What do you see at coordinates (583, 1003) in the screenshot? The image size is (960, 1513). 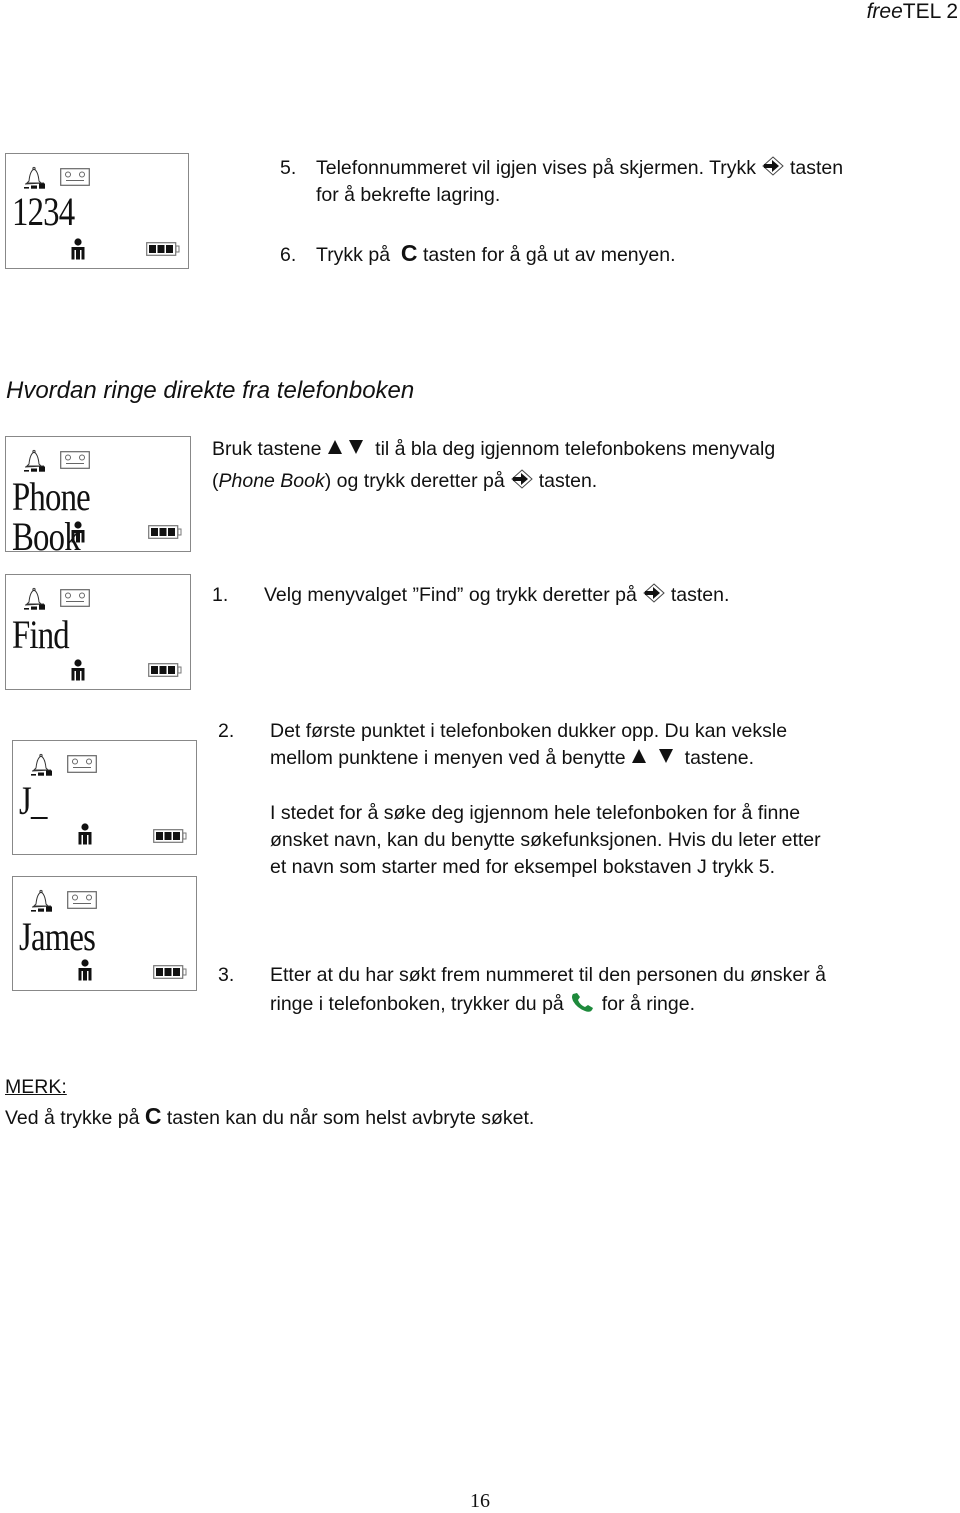 I see `green-phone-icon` at bounding box center [583, 1003].